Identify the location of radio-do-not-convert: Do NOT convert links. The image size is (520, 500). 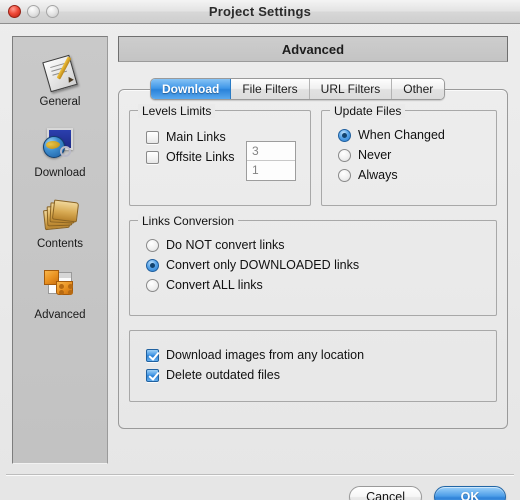
(321, 245).